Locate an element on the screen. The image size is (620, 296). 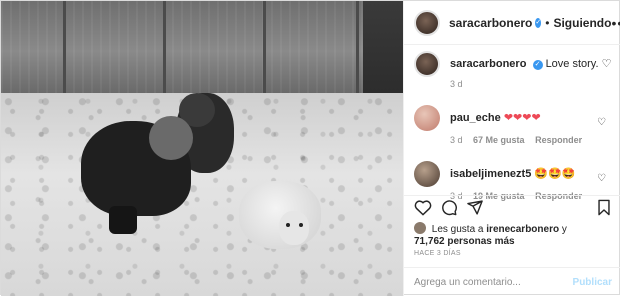
caption-age: 3 d is located at coordinates (456, 84).